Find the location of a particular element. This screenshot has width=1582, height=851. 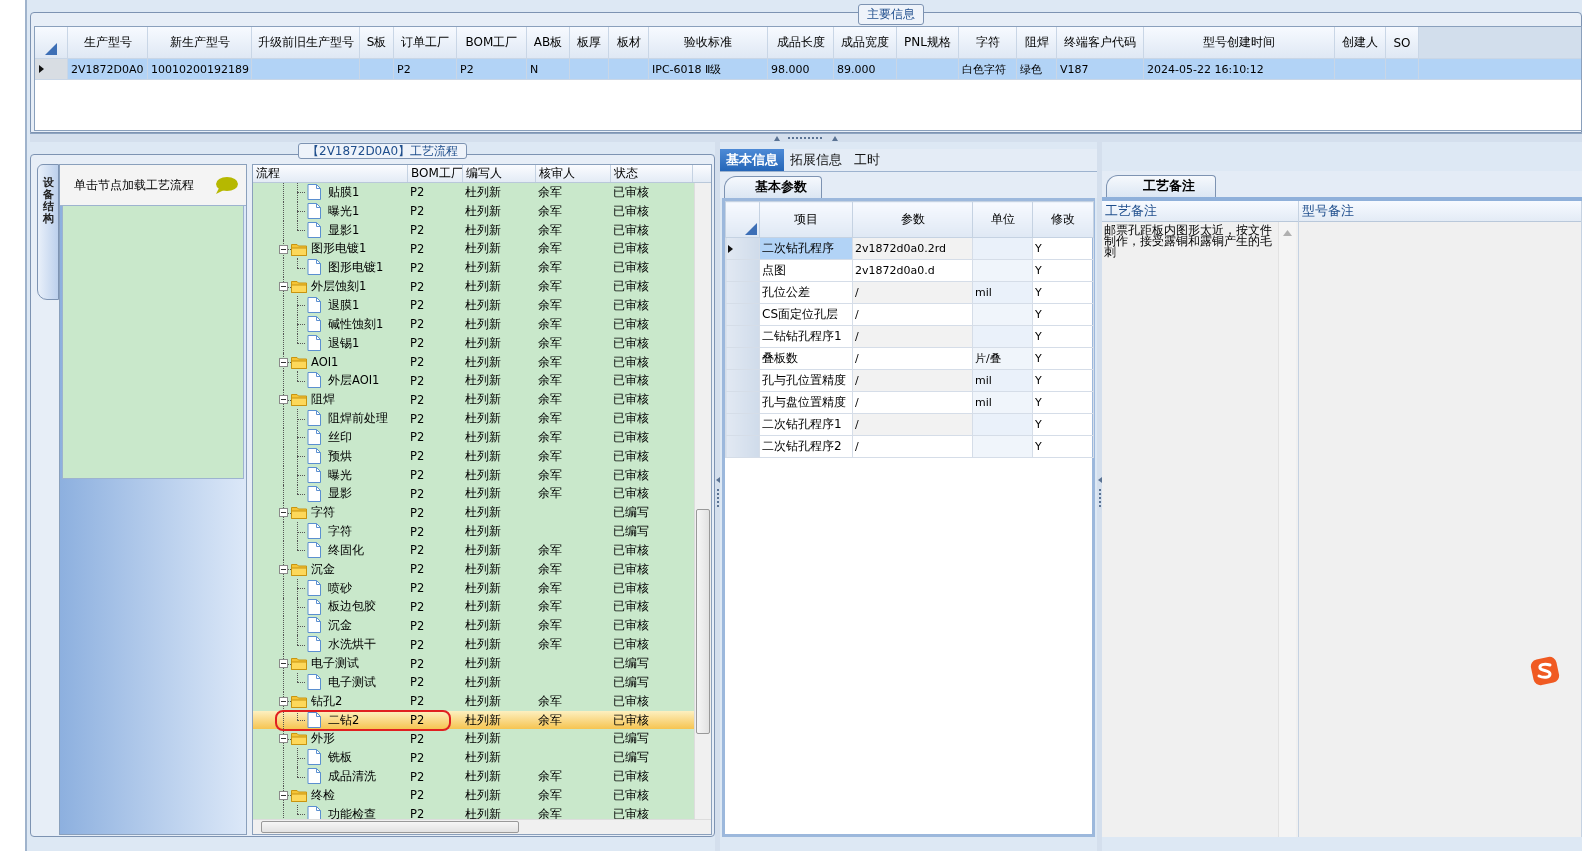

column-header: 编写人 is located at coordinates (499, 173).